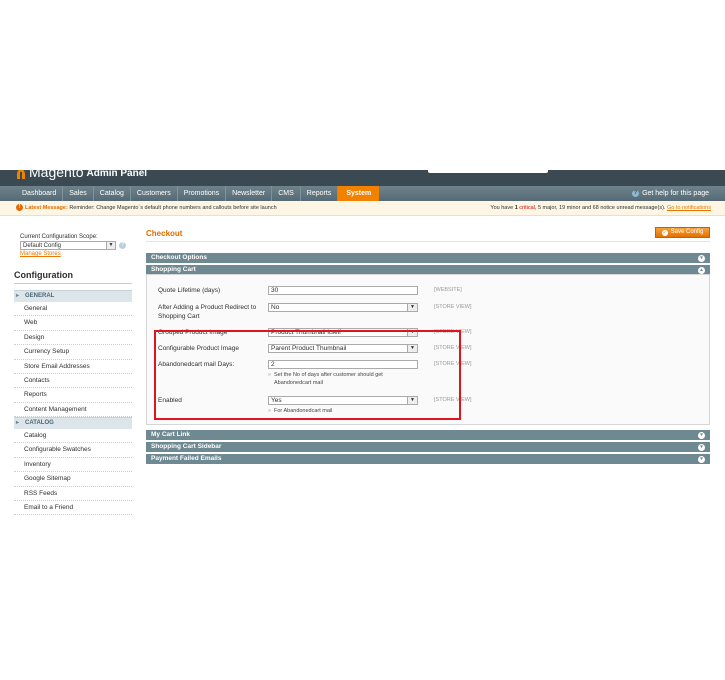 Image resolution: width=725 pixels, height=680 pixels. What do you see at coordinates (56, 175) in the screenshot?
I see `brand-name: Magento` at bounding box center [56, 175].